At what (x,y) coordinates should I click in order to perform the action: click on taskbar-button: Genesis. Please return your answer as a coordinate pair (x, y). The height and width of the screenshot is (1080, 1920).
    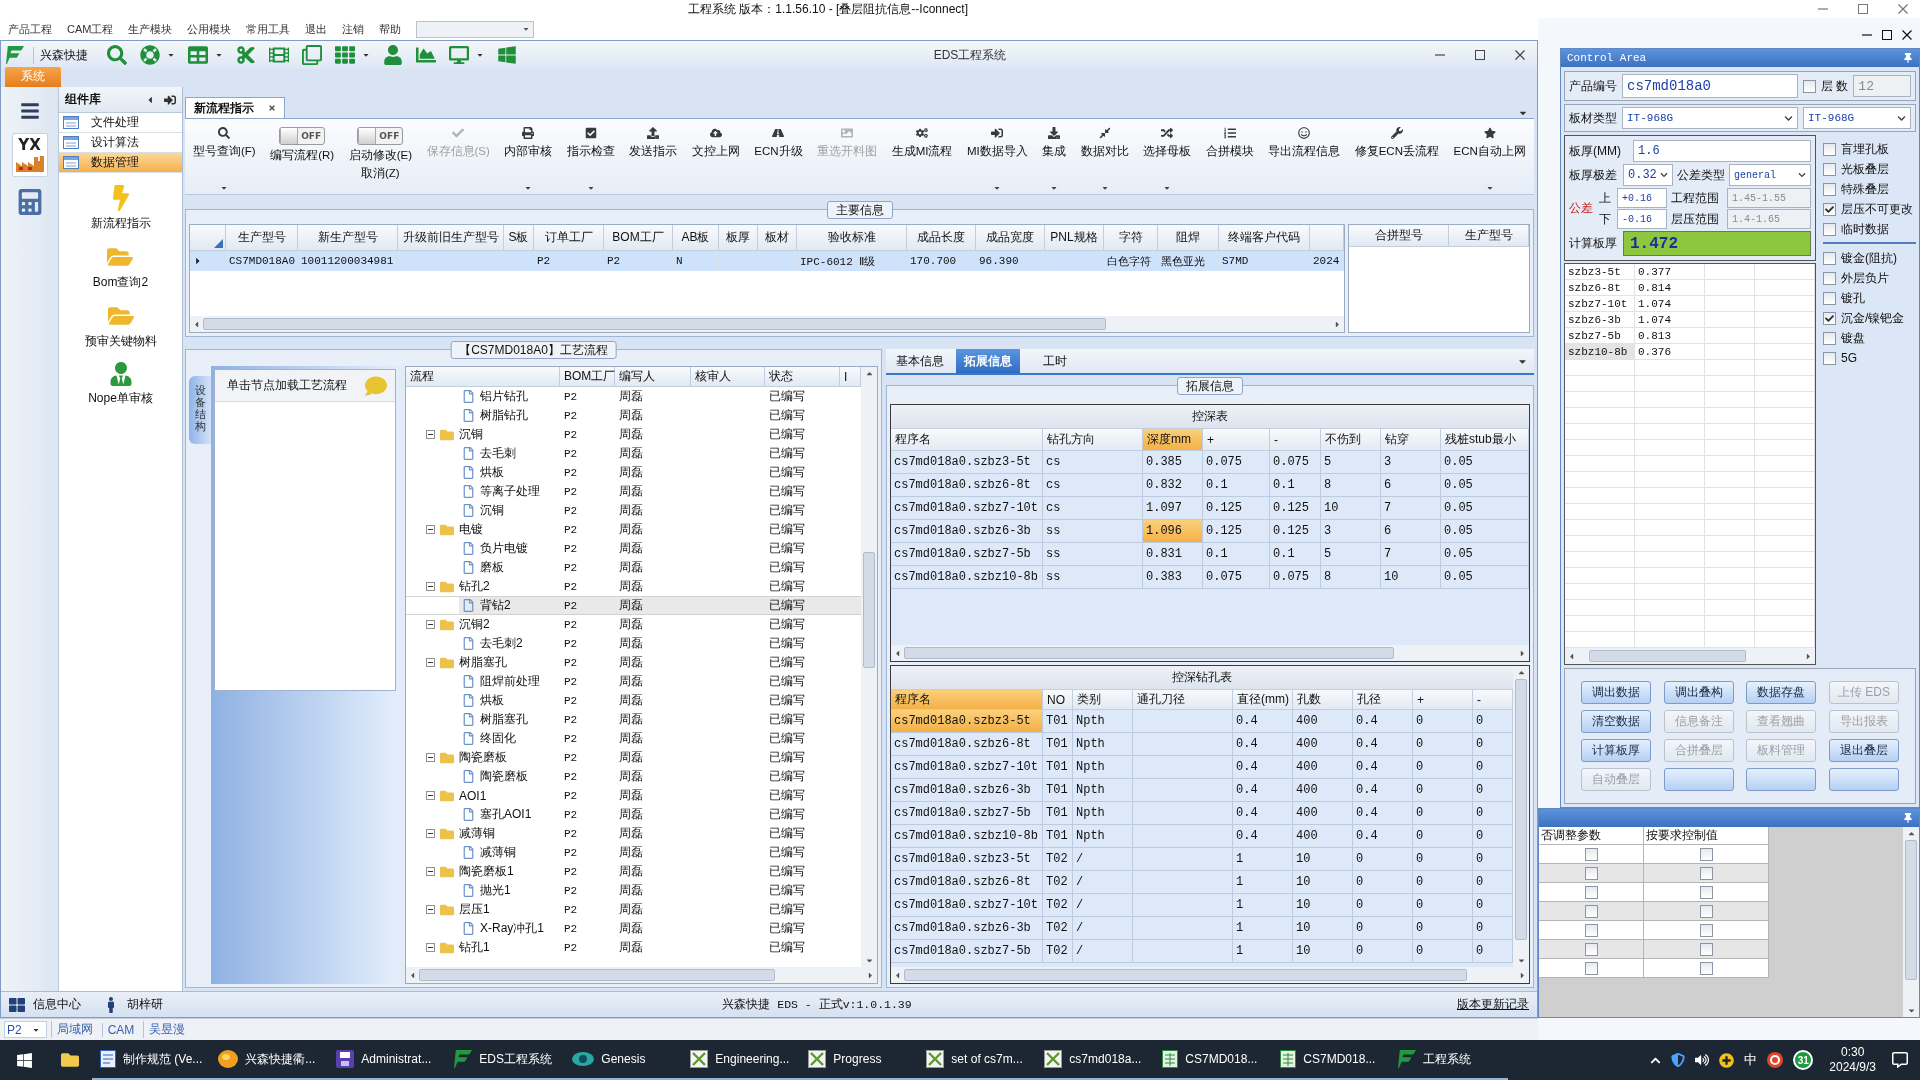
    Looking at the image, I should click on (623, 1060).